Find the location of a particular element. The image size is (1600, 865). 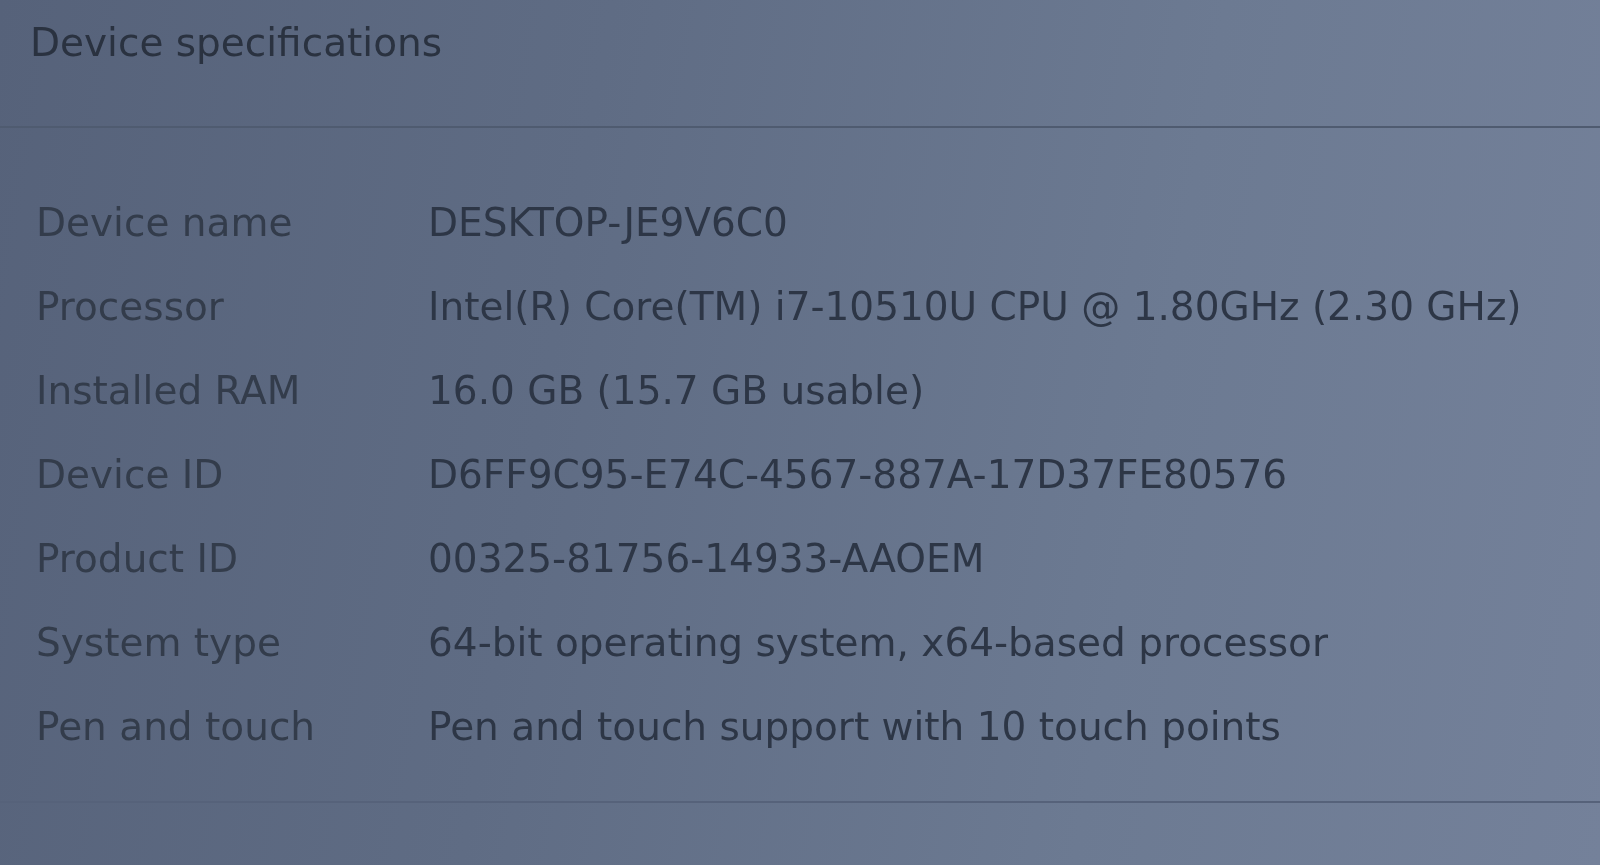

spec-value: 64-bit operating system, x64-based processor is located at coordinates (878, 643).